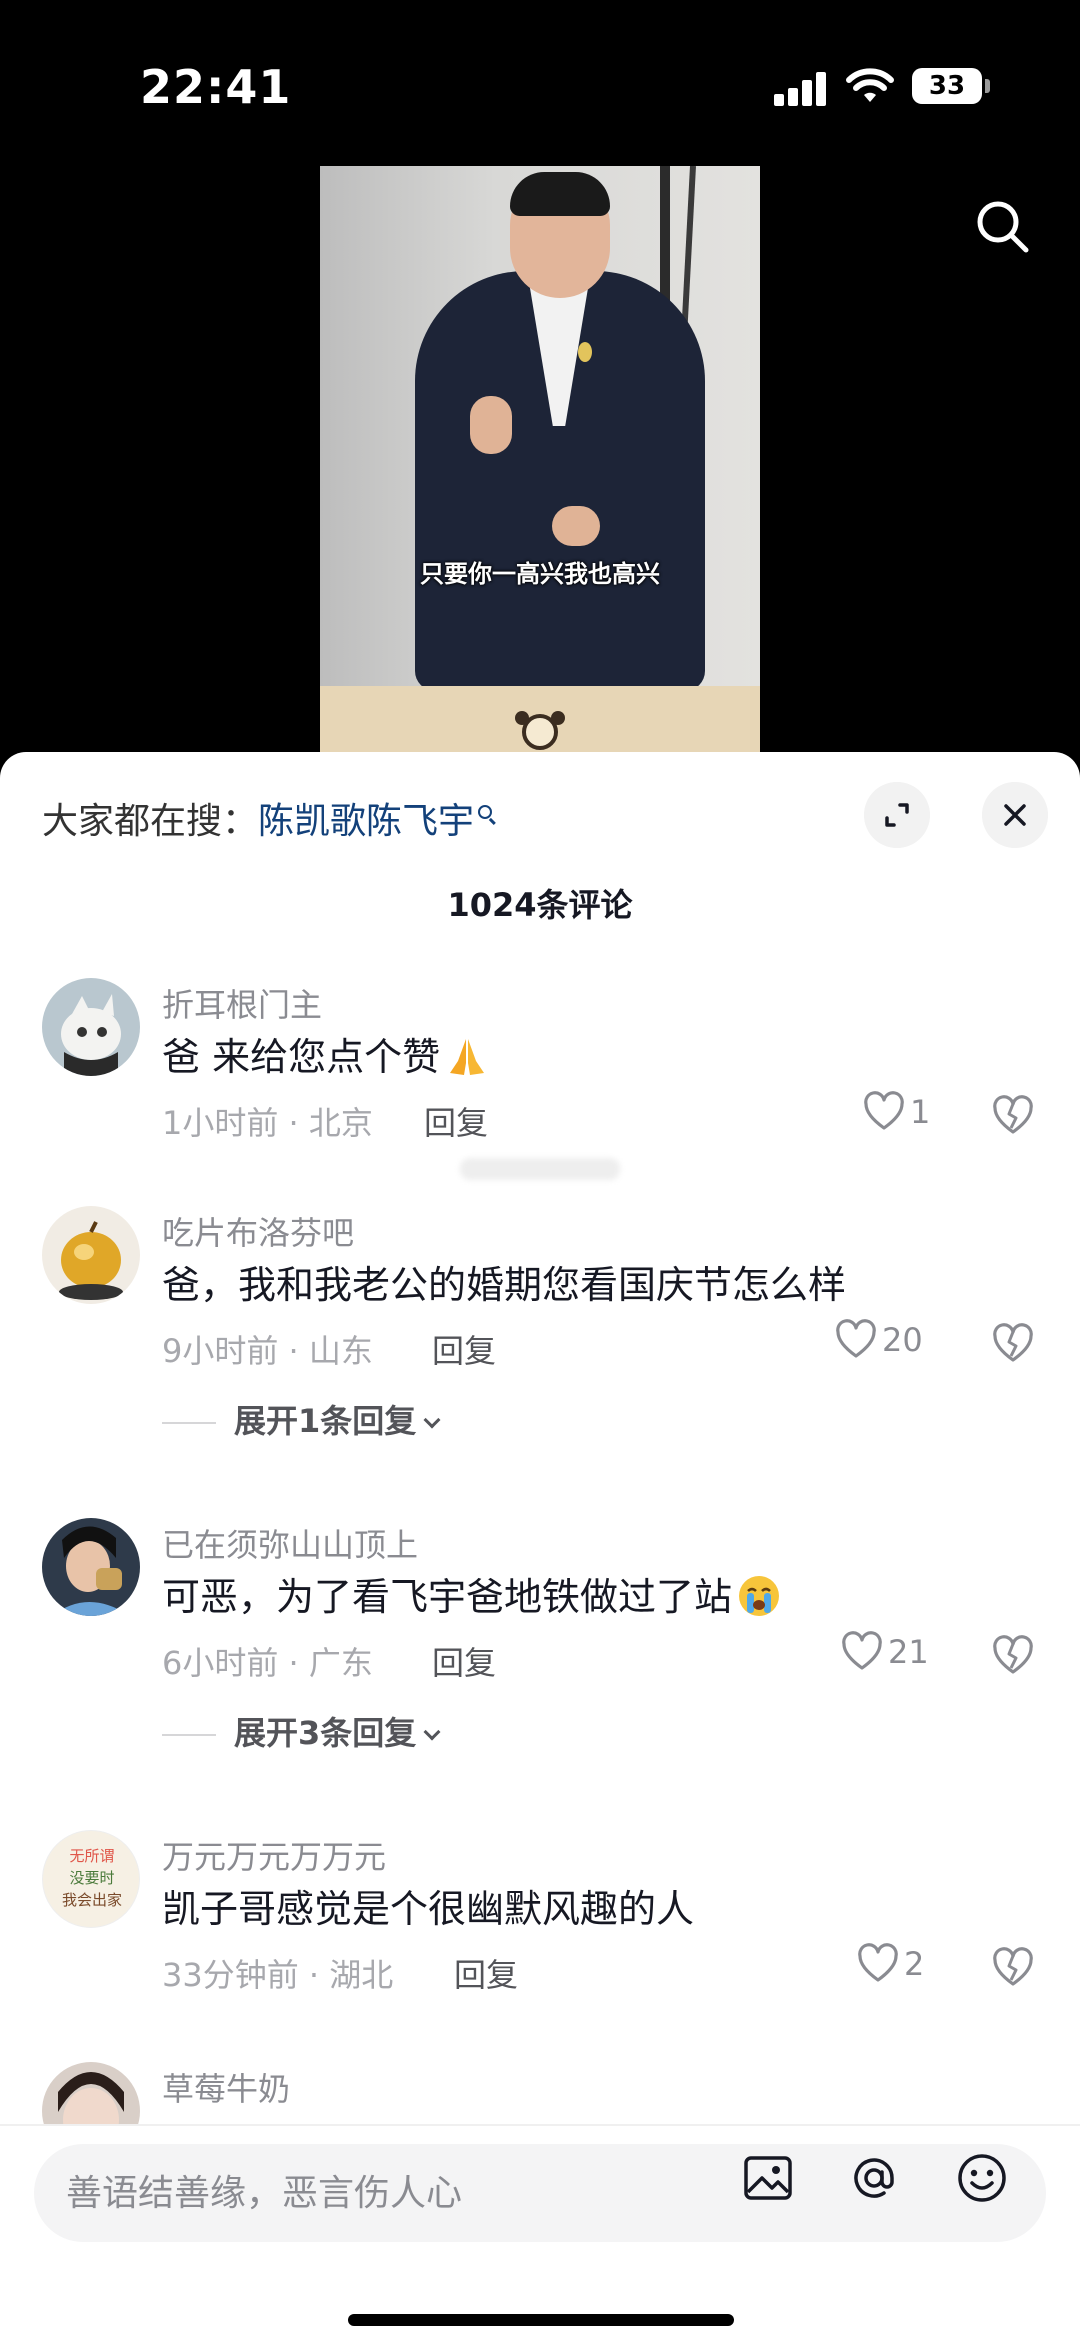 The width and height of the screenshot is (1080, 2348). Describe the element at coordinates (897, 815) in the screenshot. I see `expand-icon` at that location.